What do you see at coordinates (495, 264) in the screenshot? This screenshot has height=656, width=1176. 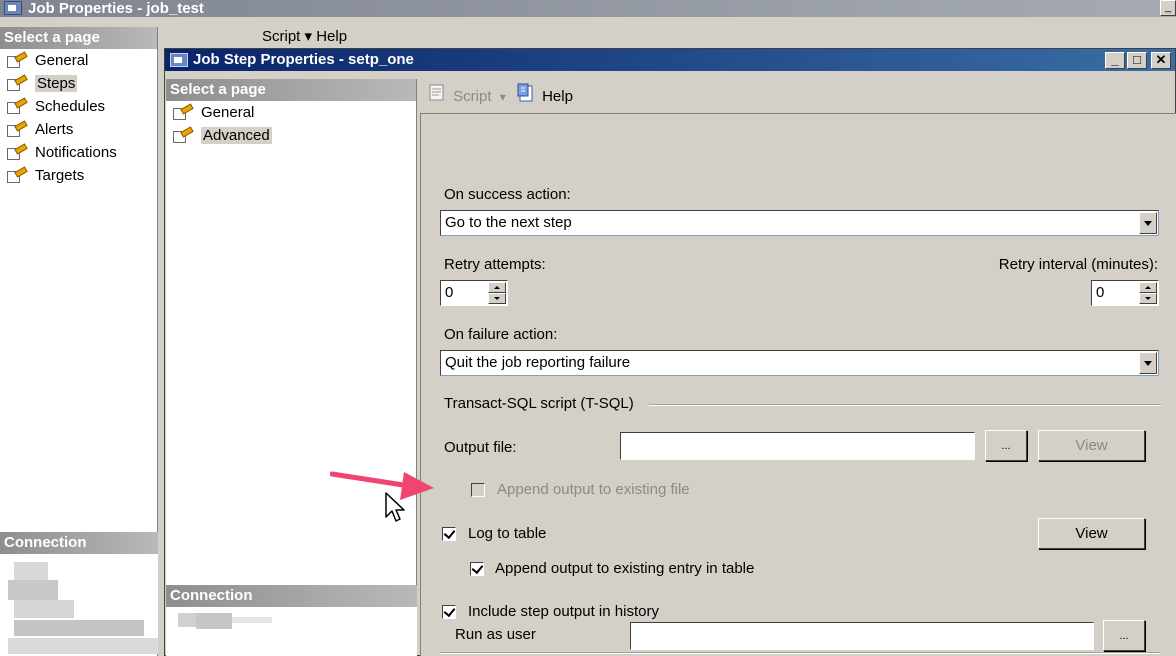 I see `retry-attempts-label: Retry attempts:` at bounding box center [495, 264].